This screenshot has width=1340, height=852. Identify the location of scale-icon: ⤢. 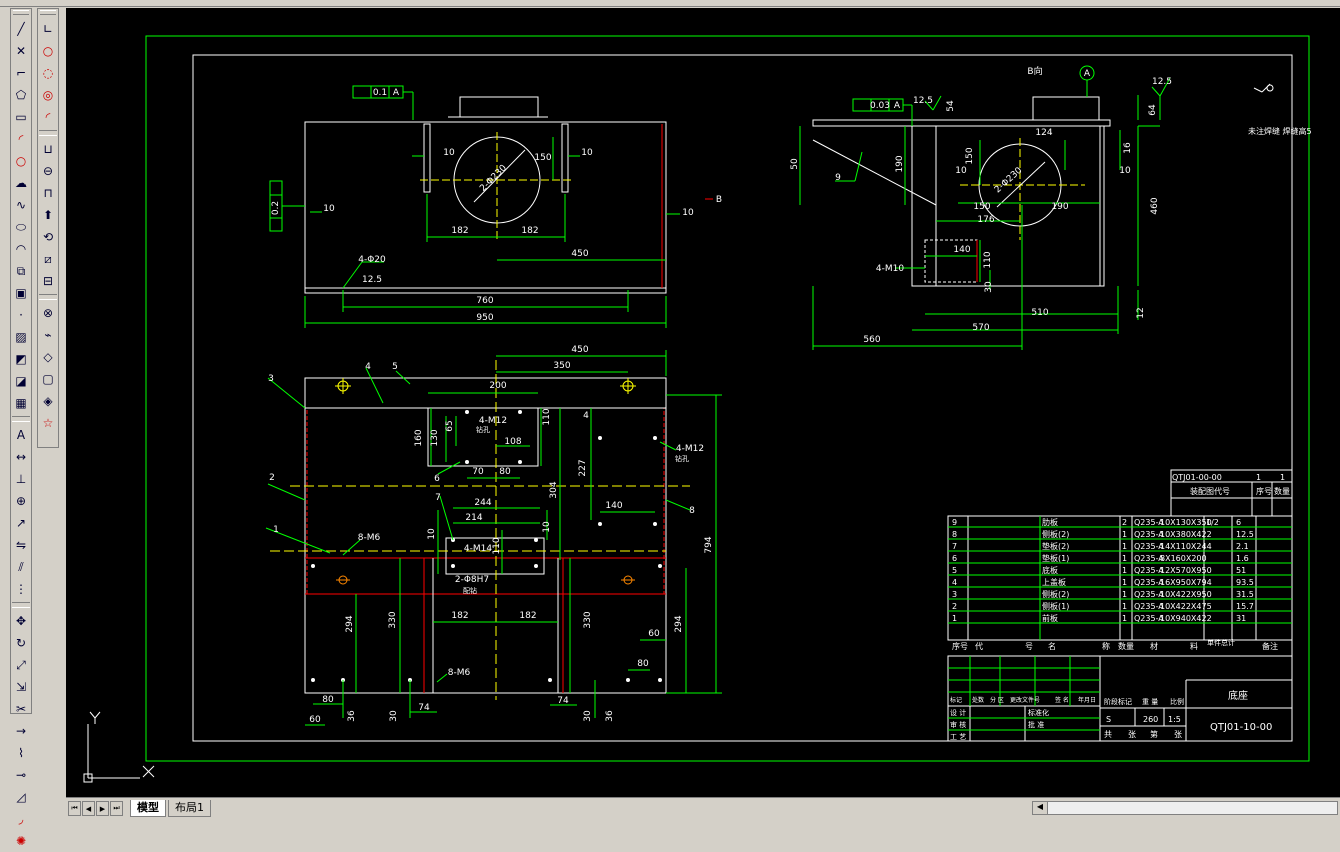
(21, 665).